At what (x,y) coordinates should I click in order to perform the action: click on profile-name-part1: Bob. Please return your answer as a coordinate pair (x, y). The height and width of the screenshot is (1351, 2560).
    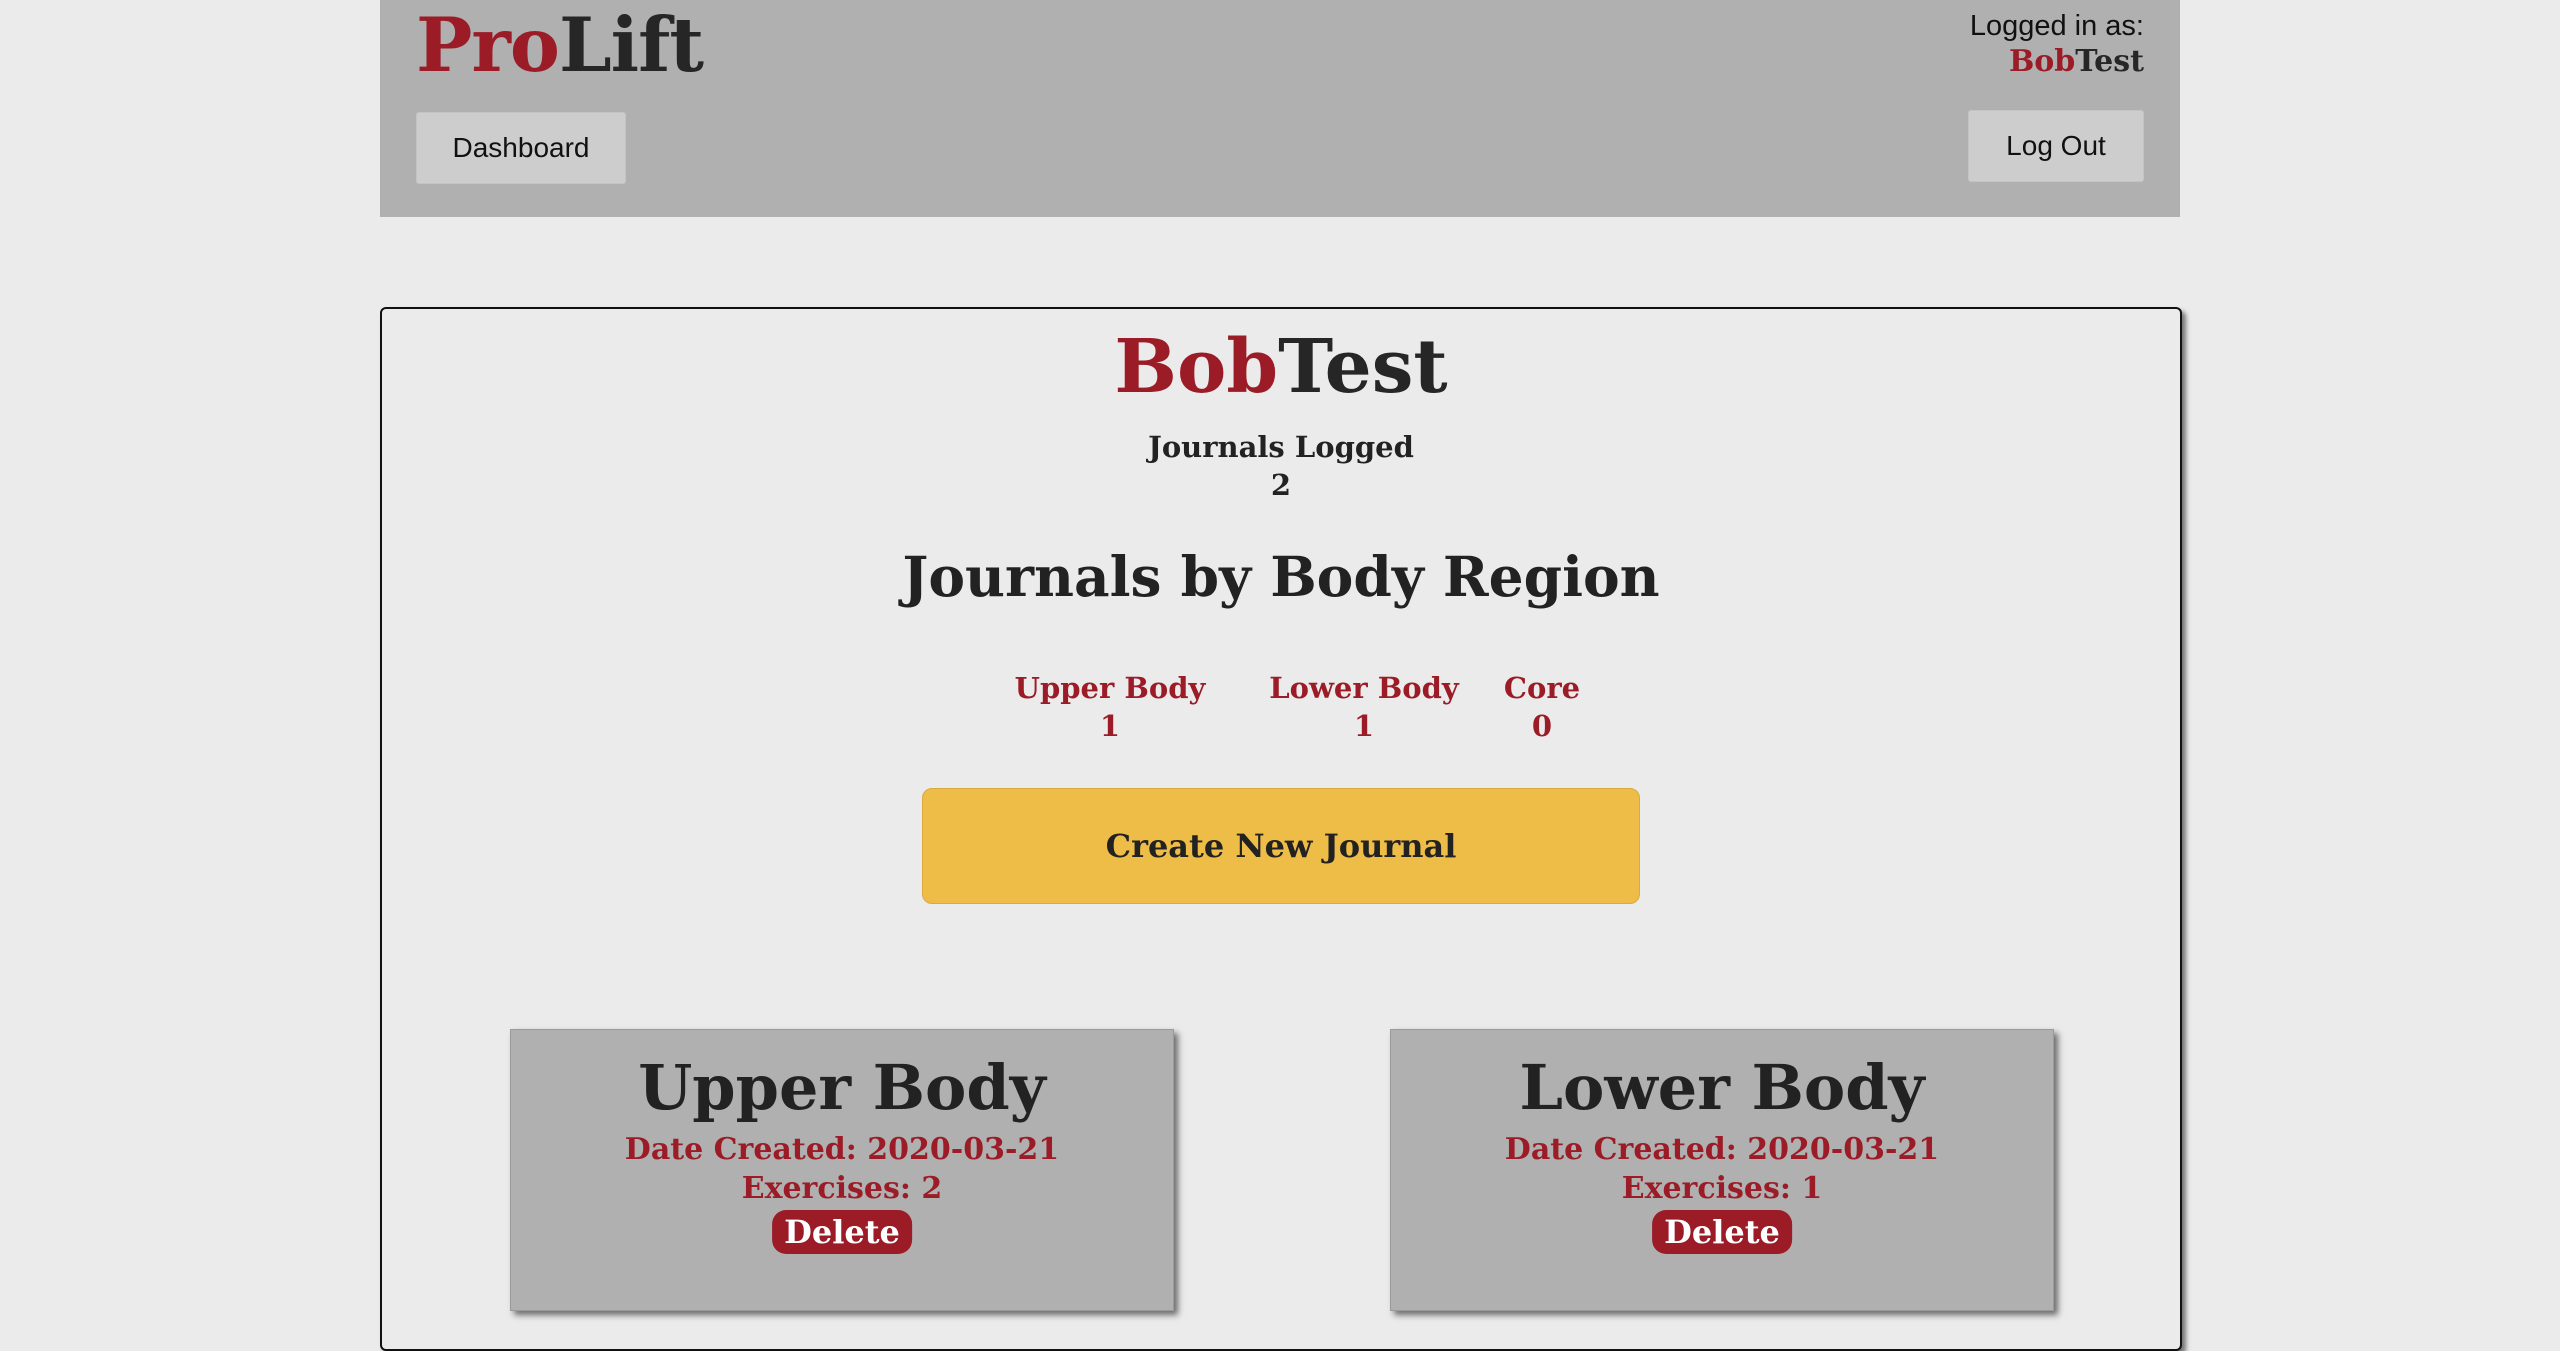
    Looking at the image, I should click on (1196, 367).